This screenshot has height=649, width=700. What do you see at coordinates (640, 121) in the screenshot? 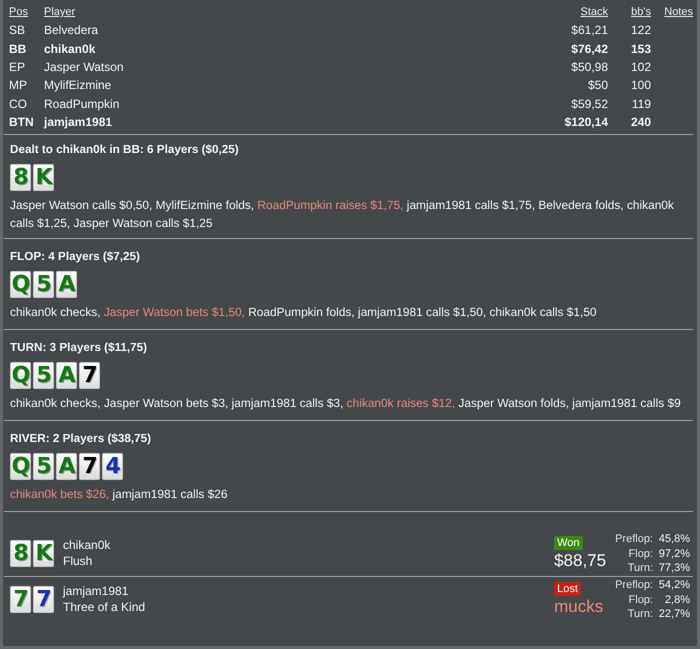
I see `big-blinds-count: 240` at bounding box center [640, 121].